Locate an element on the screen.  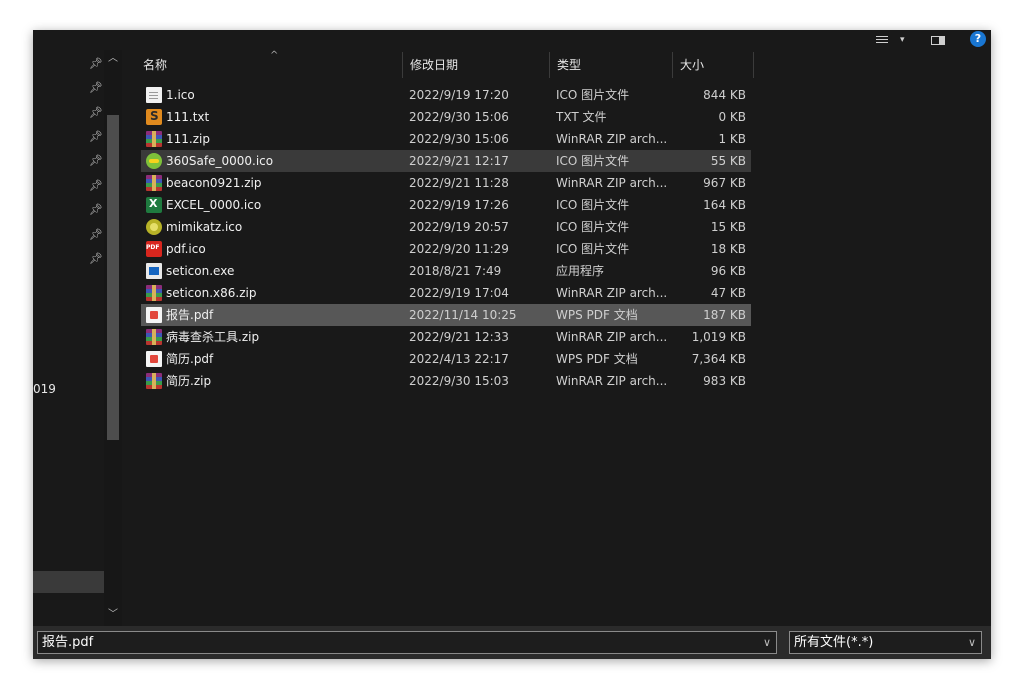
dialog-bottom-bar: 报告.pdf ∨ 所有文件(*.*) ∨ is located at coordinates (512, 642).